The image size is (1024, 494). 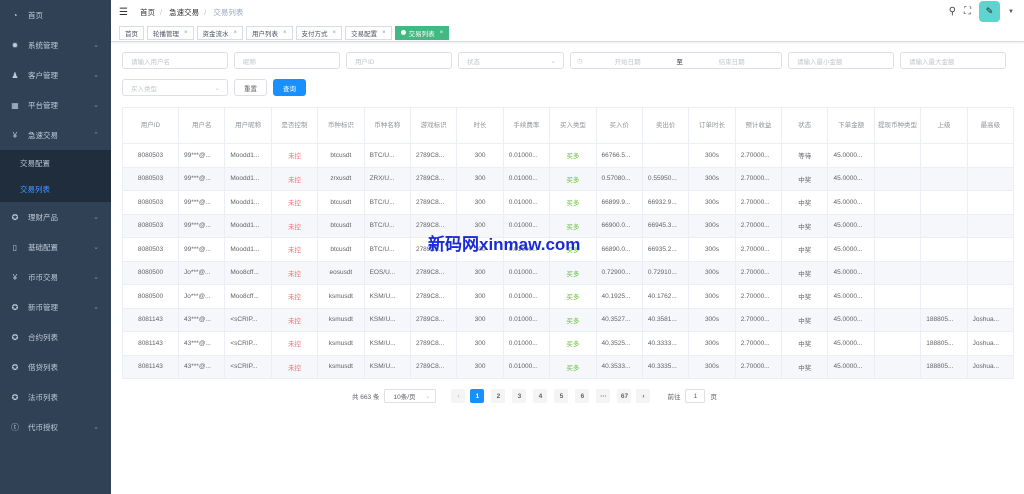 What do you see at coordinates (15, 15) in the screenshot?
I see `dashboard-icon: ◔` at bounding box center [15, 15].